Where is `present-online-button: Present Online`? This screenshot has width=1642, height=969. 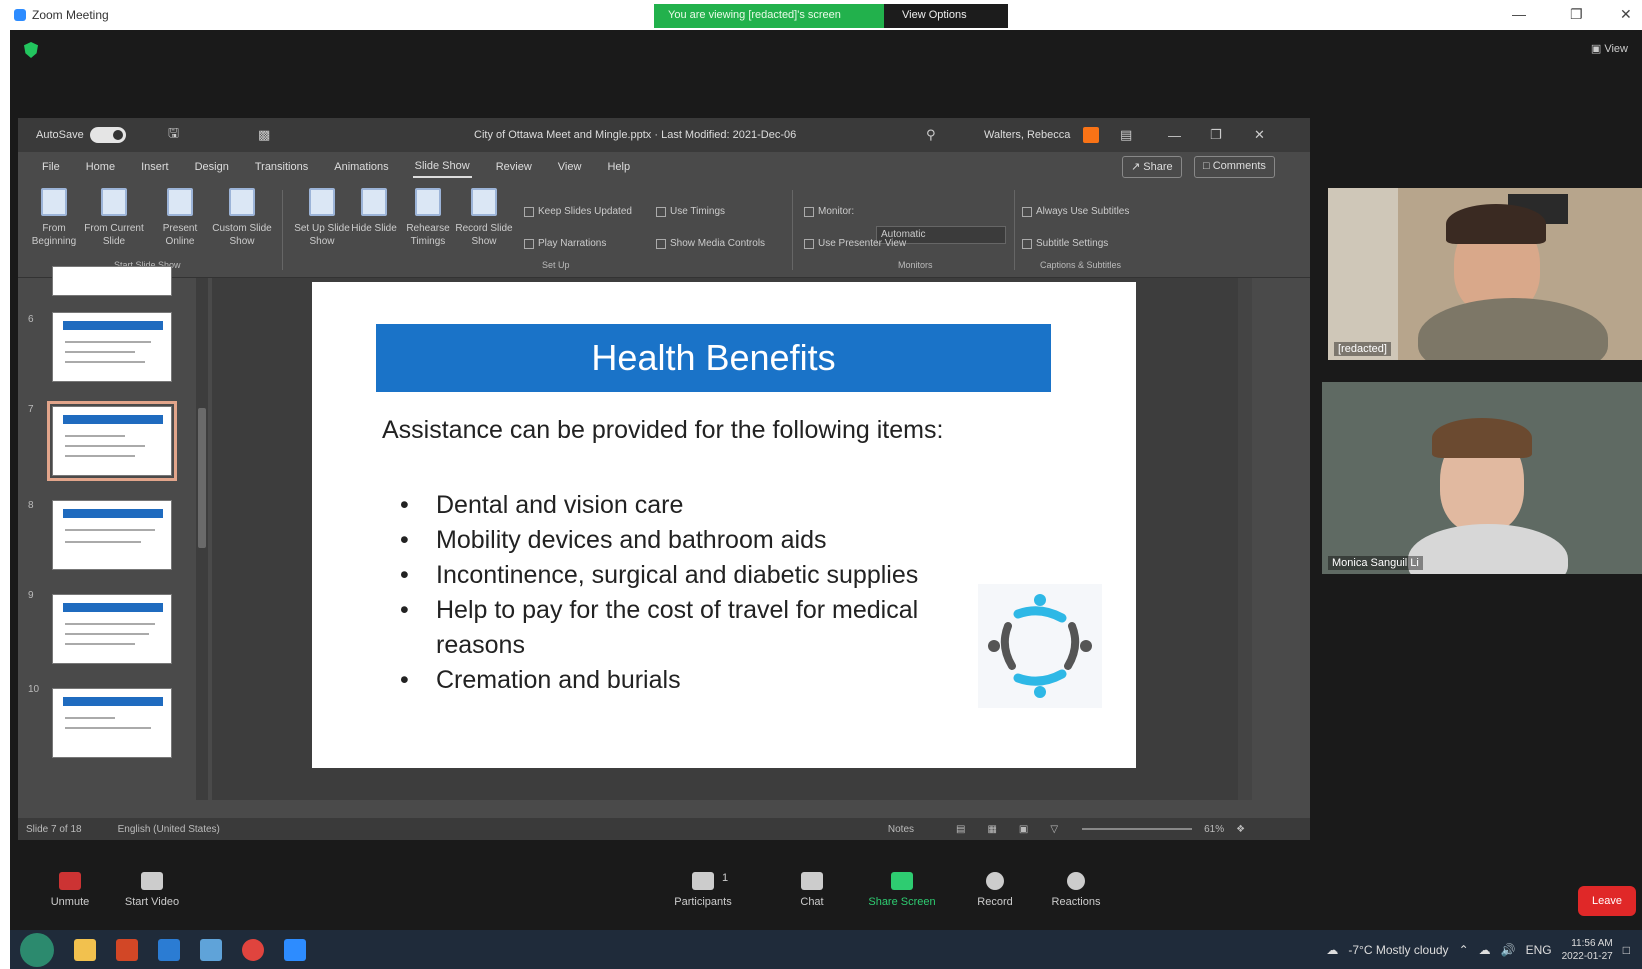
present-online-button: Present Online is located at coordinates (180, 218).